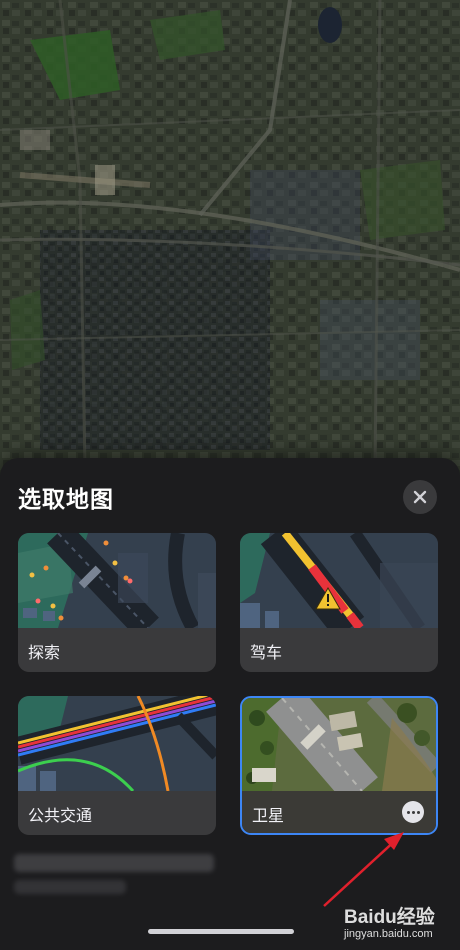 Image resolution: width=460 pixels, height=950 pixels. Describe the element at coordinates (221, 931) in the screenshot. I see `home-indicator` at that location.